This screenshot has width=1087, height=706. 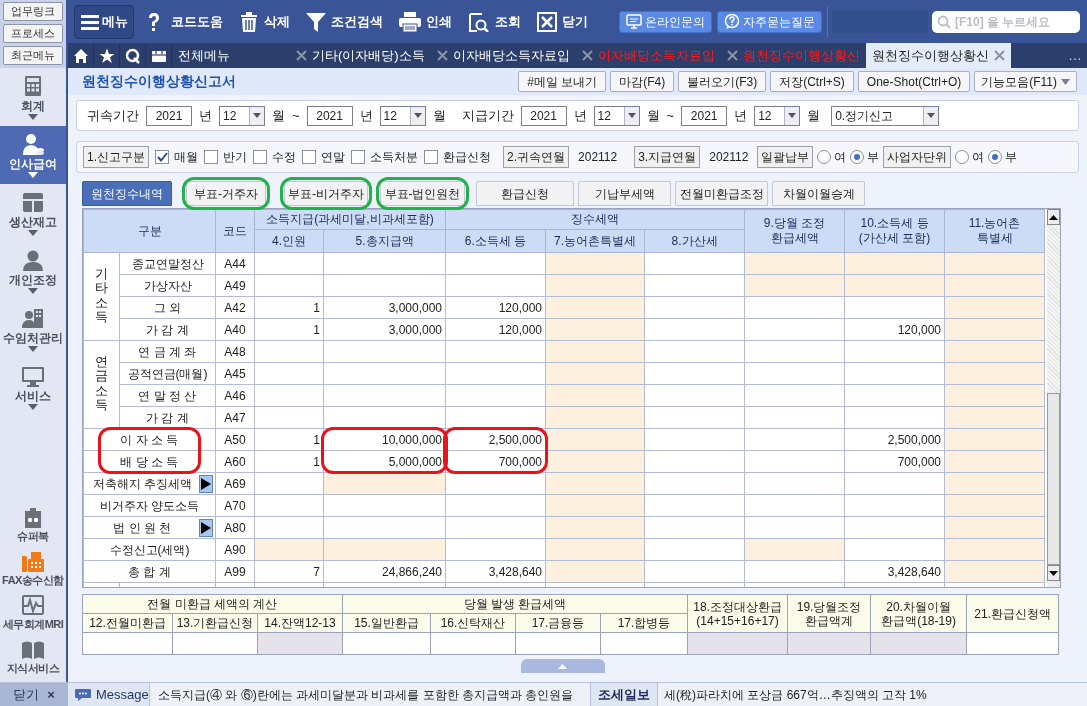 I want to click on row-label: 수정신고(세액), so click(x=149, y=550).